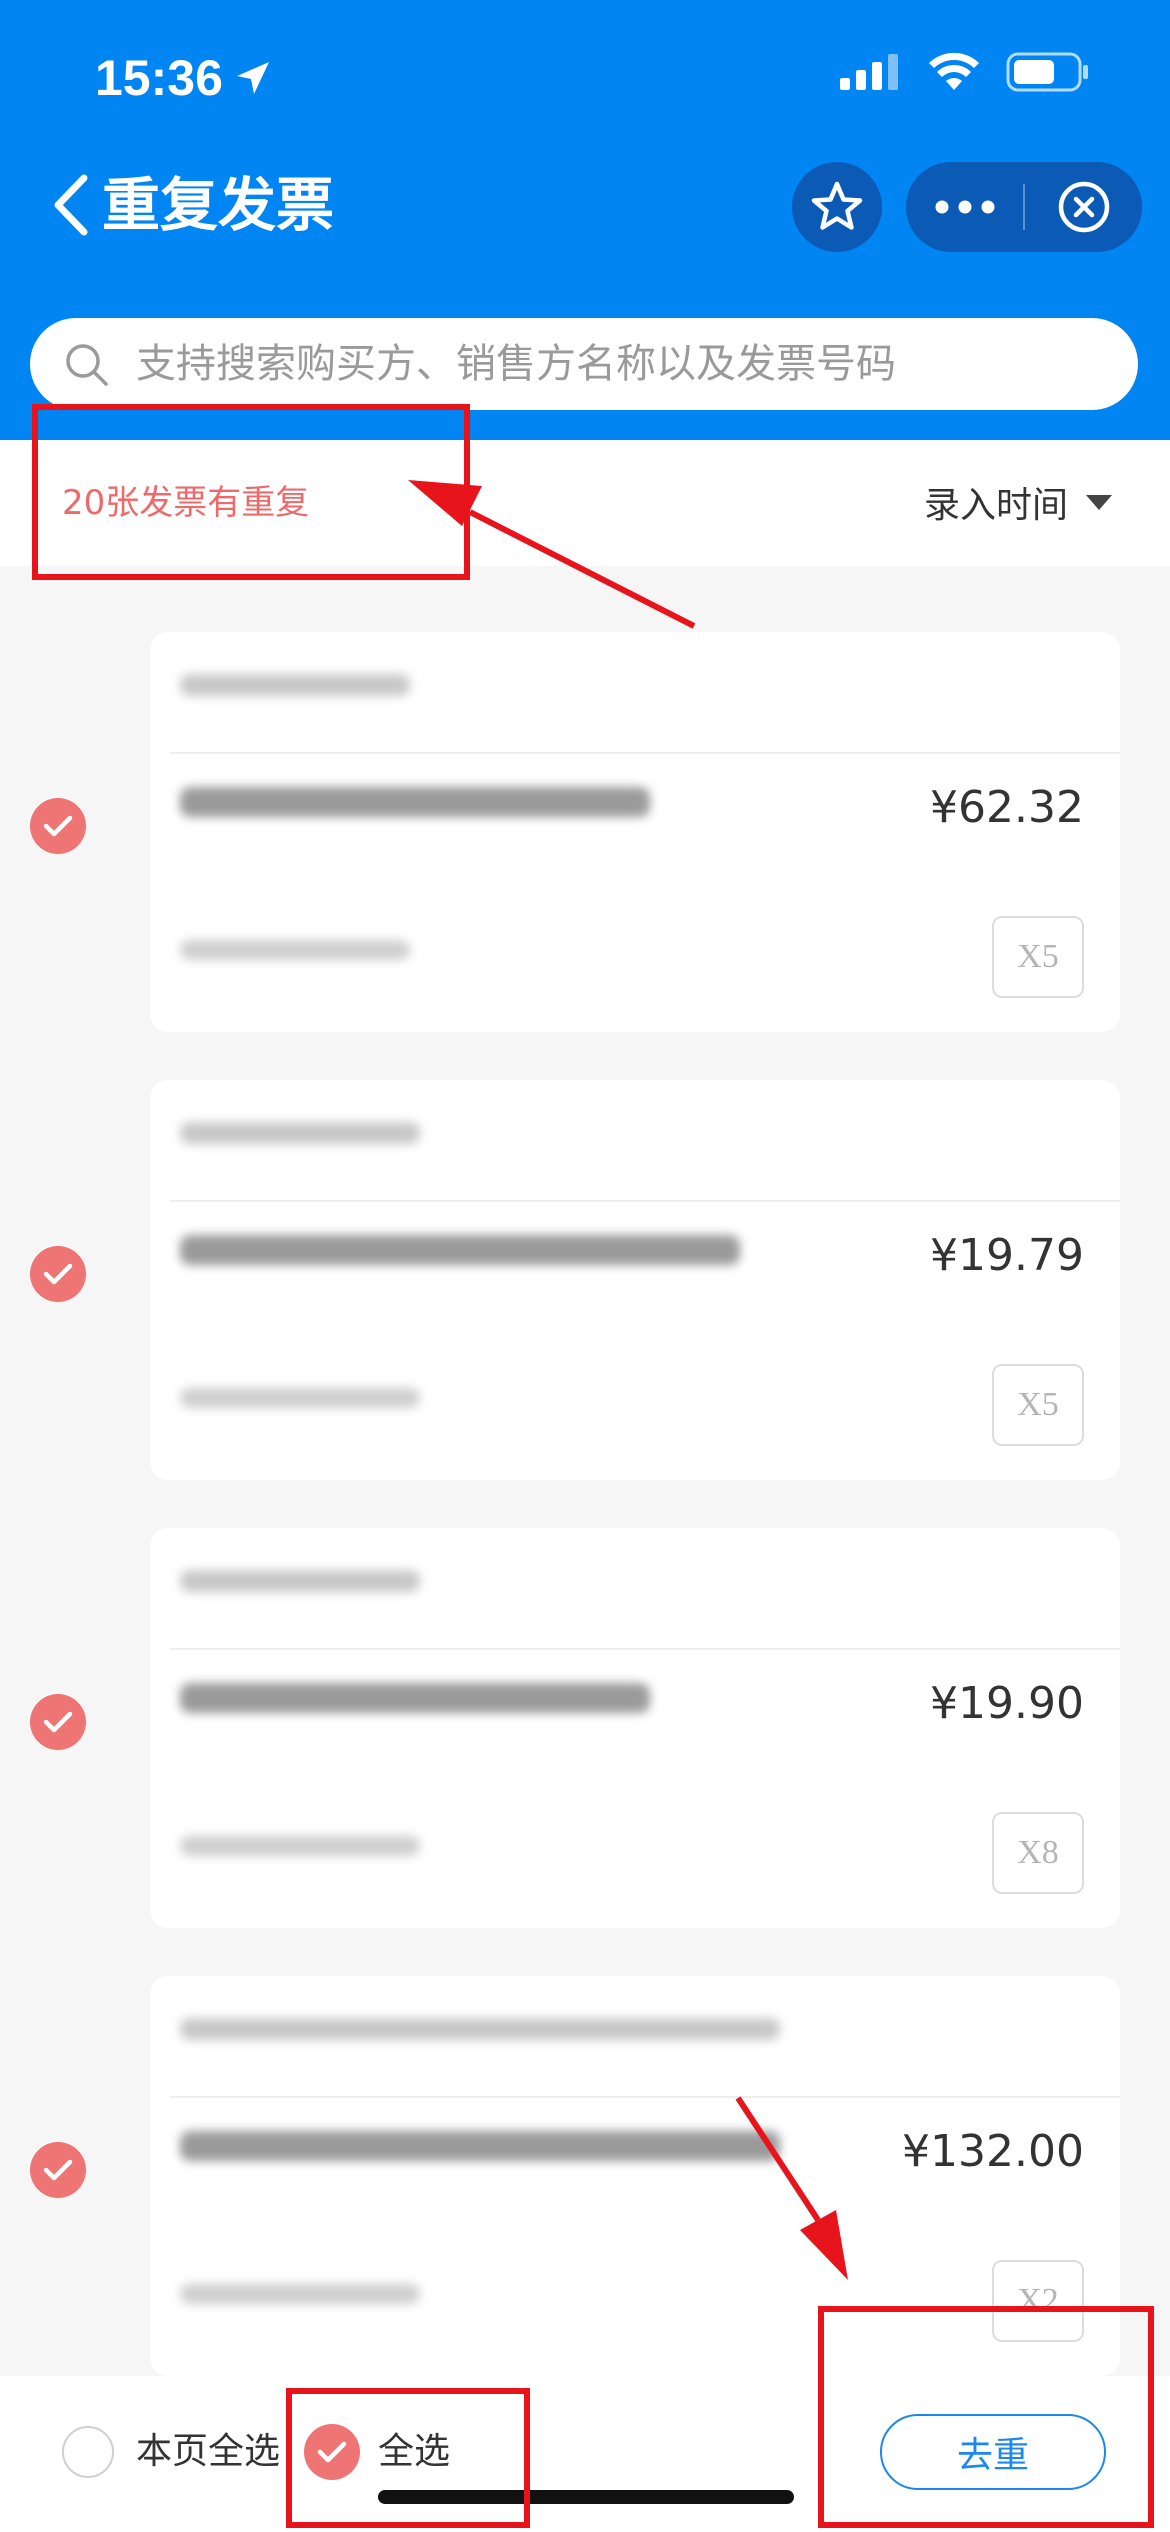 Image resolution: width=1170 pixels, height=2532 pixels. I want to click on select-page-label: 本页全选, so click(208, 2452).